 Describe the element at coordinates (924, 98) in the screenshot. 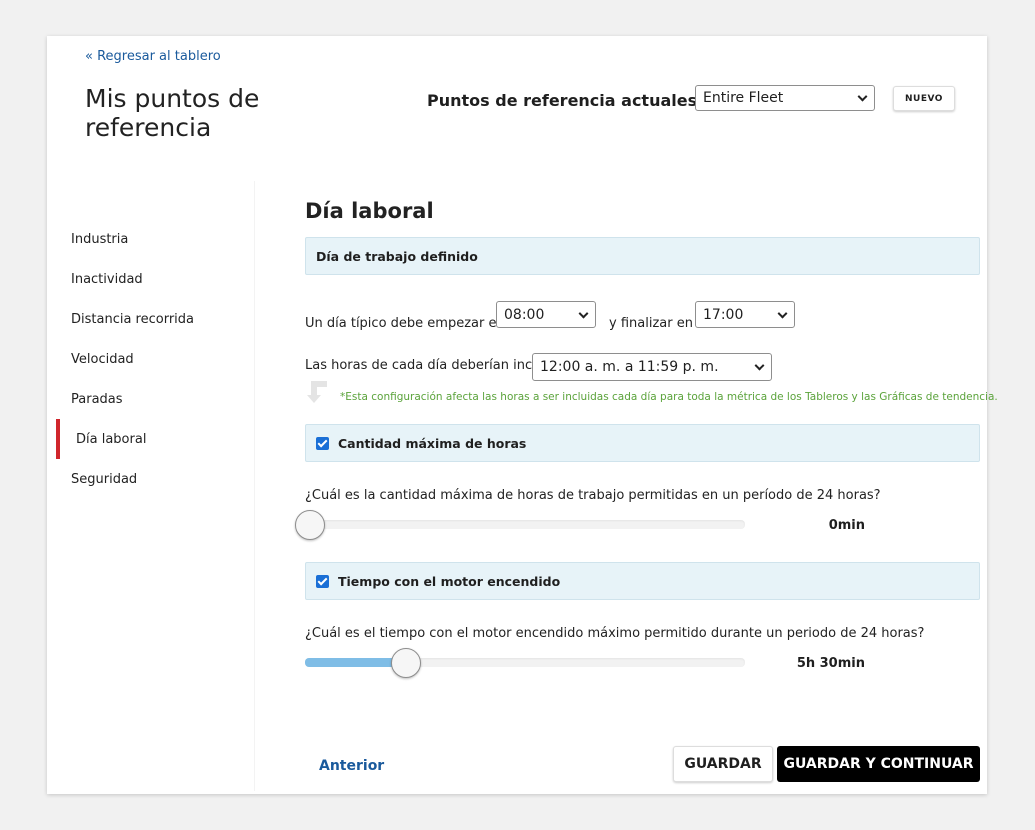

I see `new-benchmark-button: NUEVO` at that location.